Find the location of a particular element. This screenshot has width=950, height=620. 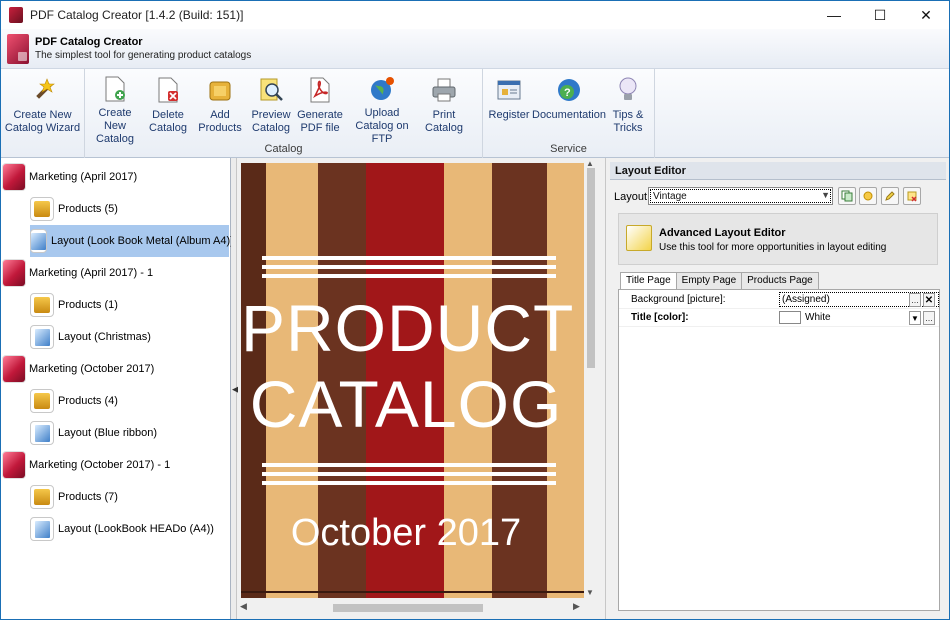

tree-item-label: Layout (Look Book Metal (Album A4)) is located at coordinates (142, 241).